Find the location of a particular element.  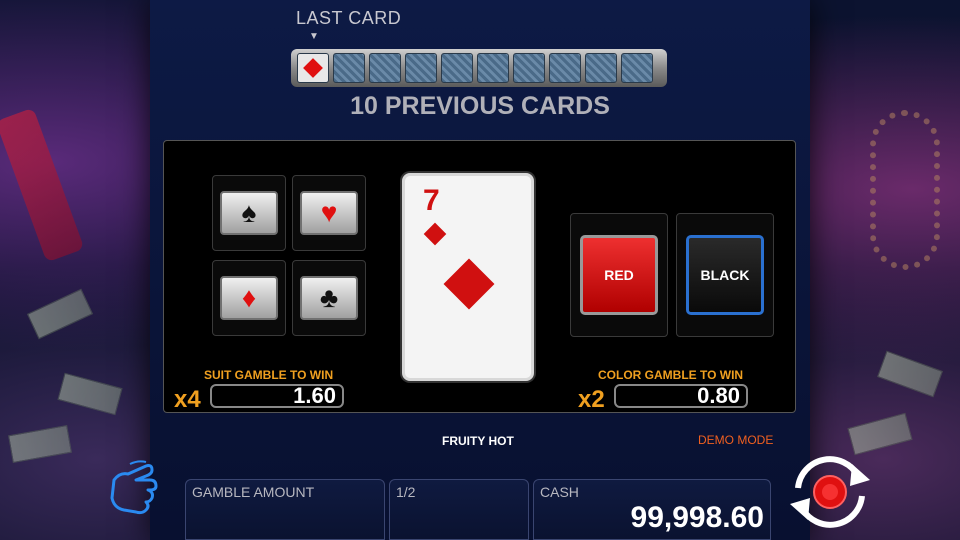

heart-suit-button: ♥ is located at coordinates (329, 213).